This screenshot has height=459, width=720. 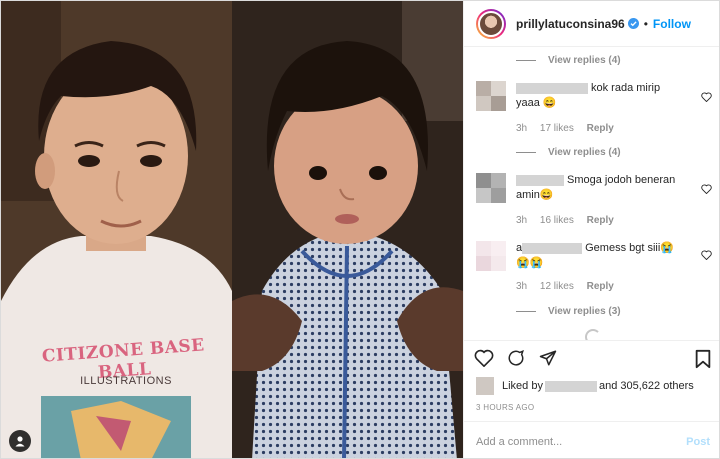 I want to click on comment-bubble-icon, so click(x=516, y=360).